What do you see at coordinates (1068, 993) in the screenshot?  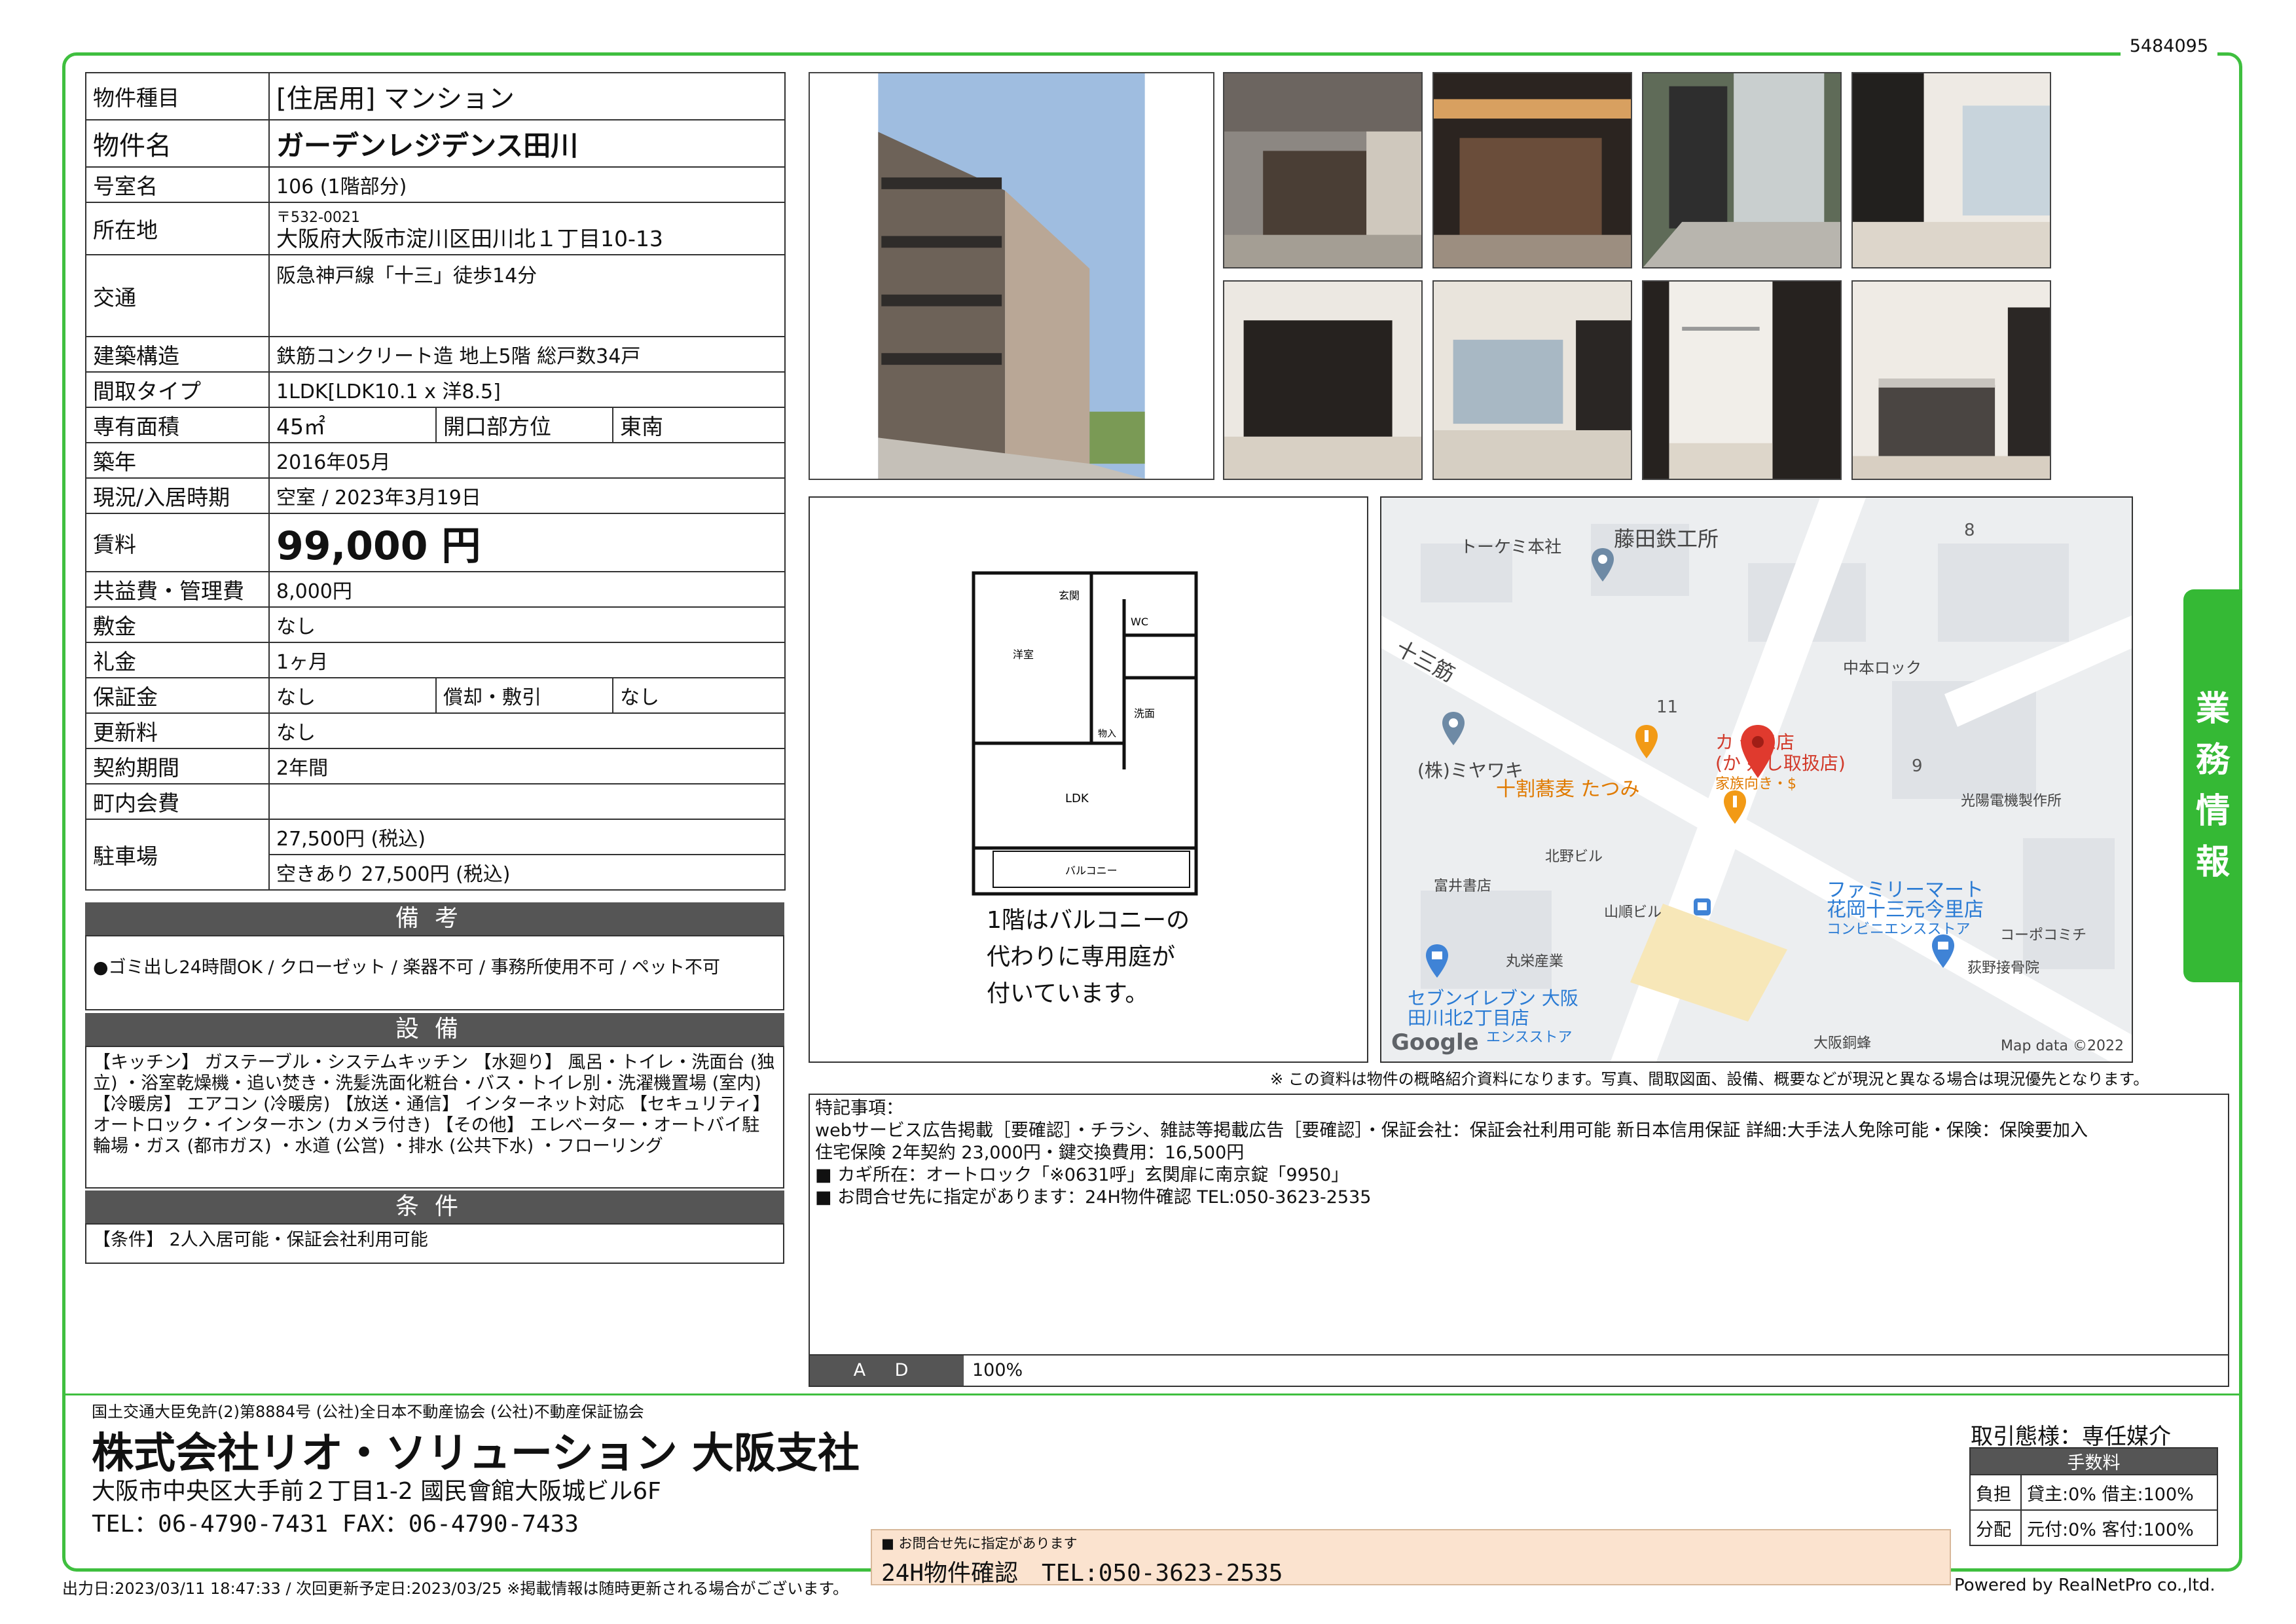 I see `floorplan-note-3: 付いています。` at bounding box center [1068, 993].